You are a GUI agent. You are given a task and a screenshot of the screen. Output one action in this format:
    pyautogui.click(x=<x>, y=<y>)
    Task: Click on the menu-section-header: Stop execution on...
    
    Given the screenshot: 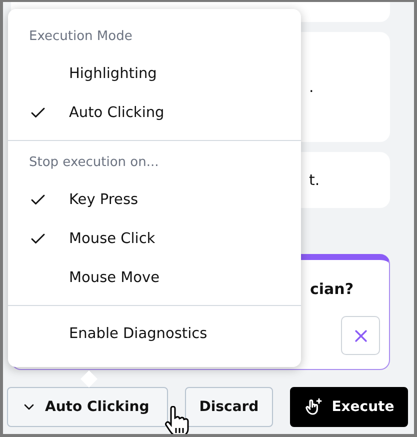 What is the action you would take?
    pyautogui.click(x=94, y=163)
    